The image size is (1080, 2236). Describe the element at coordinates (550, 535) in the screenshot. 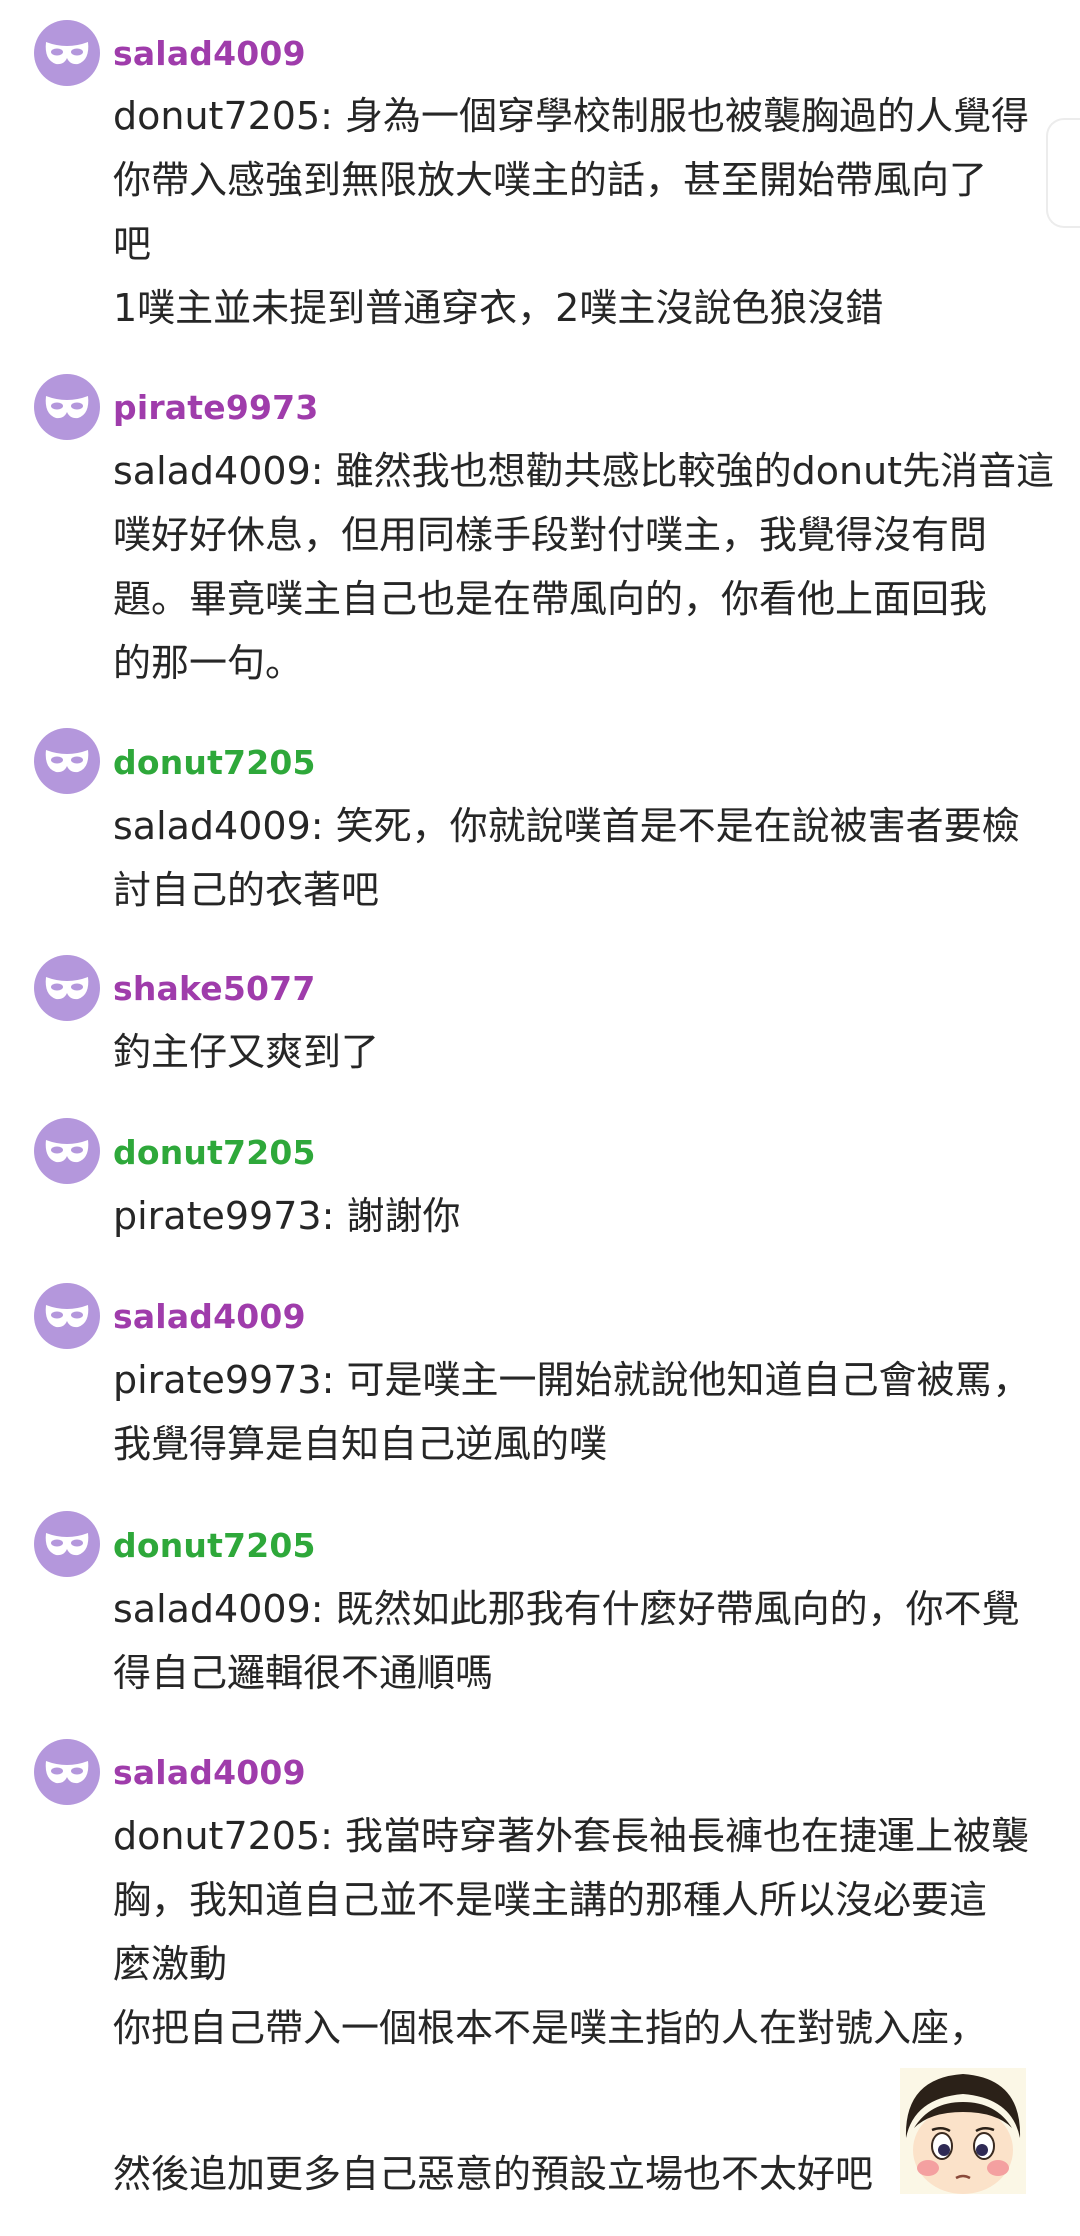

I see `reply-line: 噗好好休息，但用同樣手段對付噗主，我覺得沒有問` at that location.